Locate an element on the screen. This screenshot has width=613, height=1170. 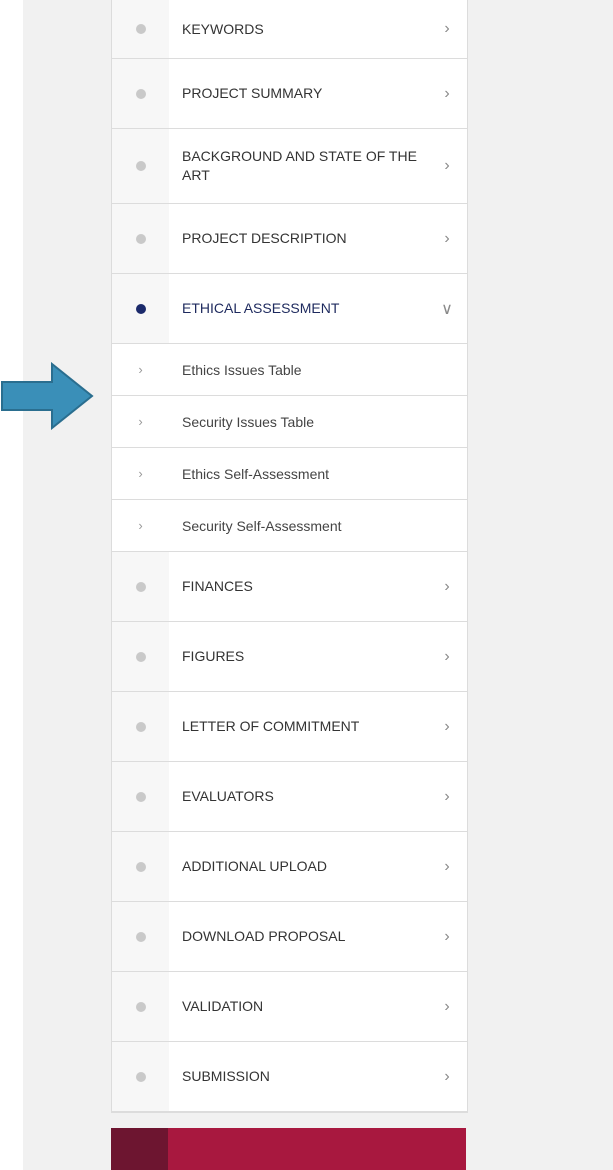
nav-item-download-proposal: DOWNLOAD PROPOSAL › is located at coordinates (289, 937).